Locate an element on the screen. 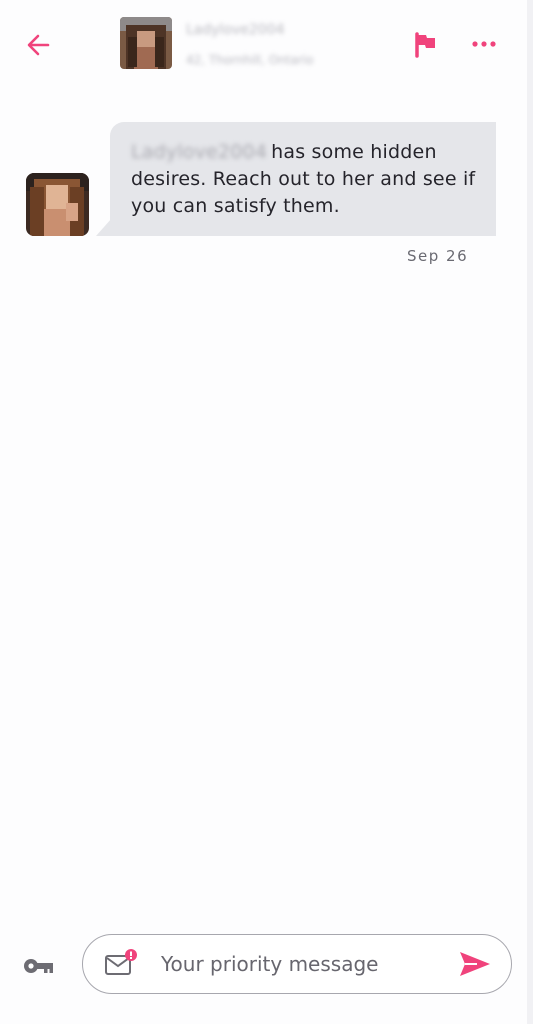 This screenshot has height=1024, width=533. message-composer is located at coordinates (297, 964).